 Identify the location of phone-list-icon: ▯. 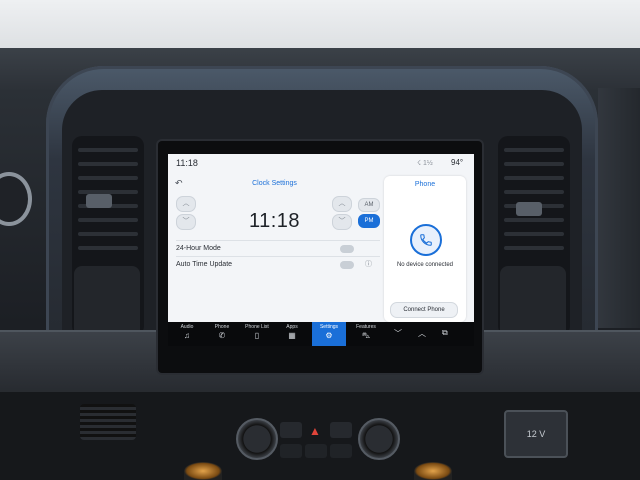
(257, 335).